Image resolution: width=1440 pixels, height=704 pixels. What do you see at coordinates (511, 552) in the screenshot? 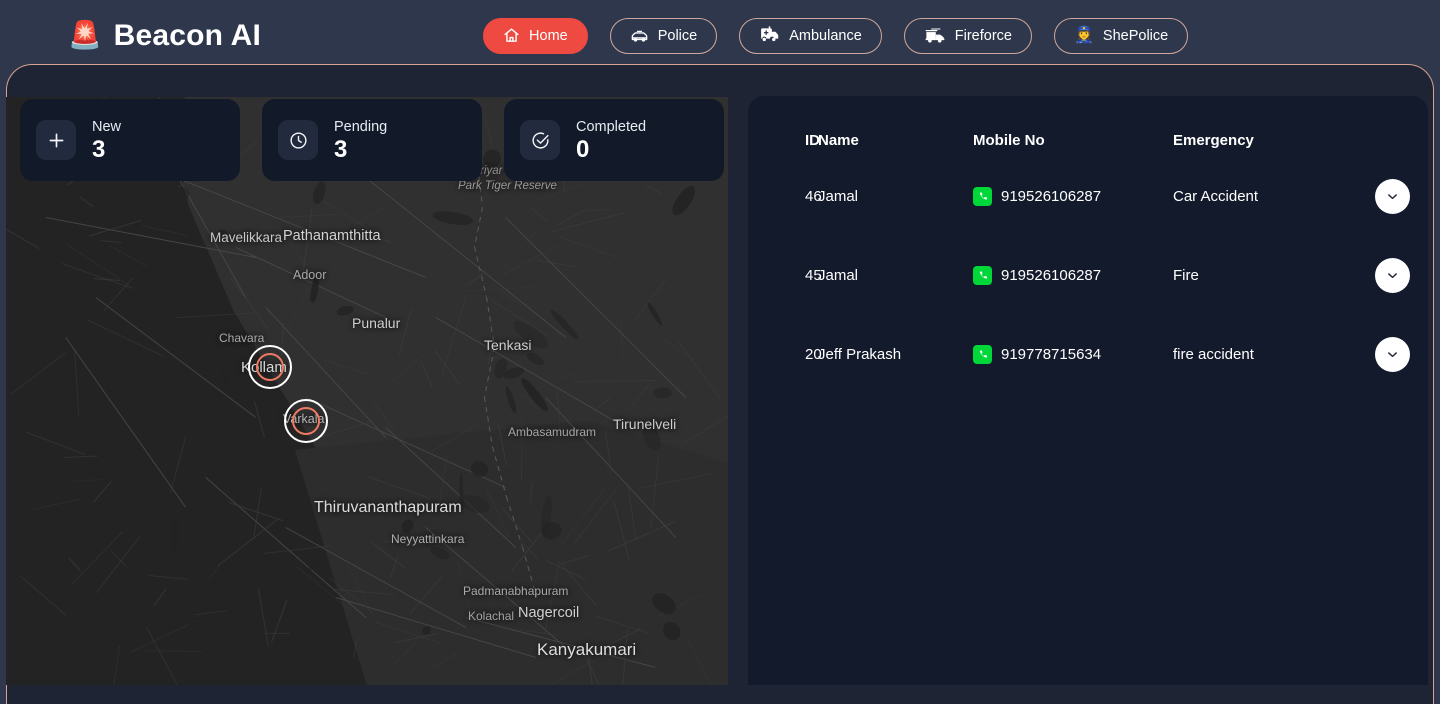
I see `map-landmass-south` at bounding box center [511, 552].